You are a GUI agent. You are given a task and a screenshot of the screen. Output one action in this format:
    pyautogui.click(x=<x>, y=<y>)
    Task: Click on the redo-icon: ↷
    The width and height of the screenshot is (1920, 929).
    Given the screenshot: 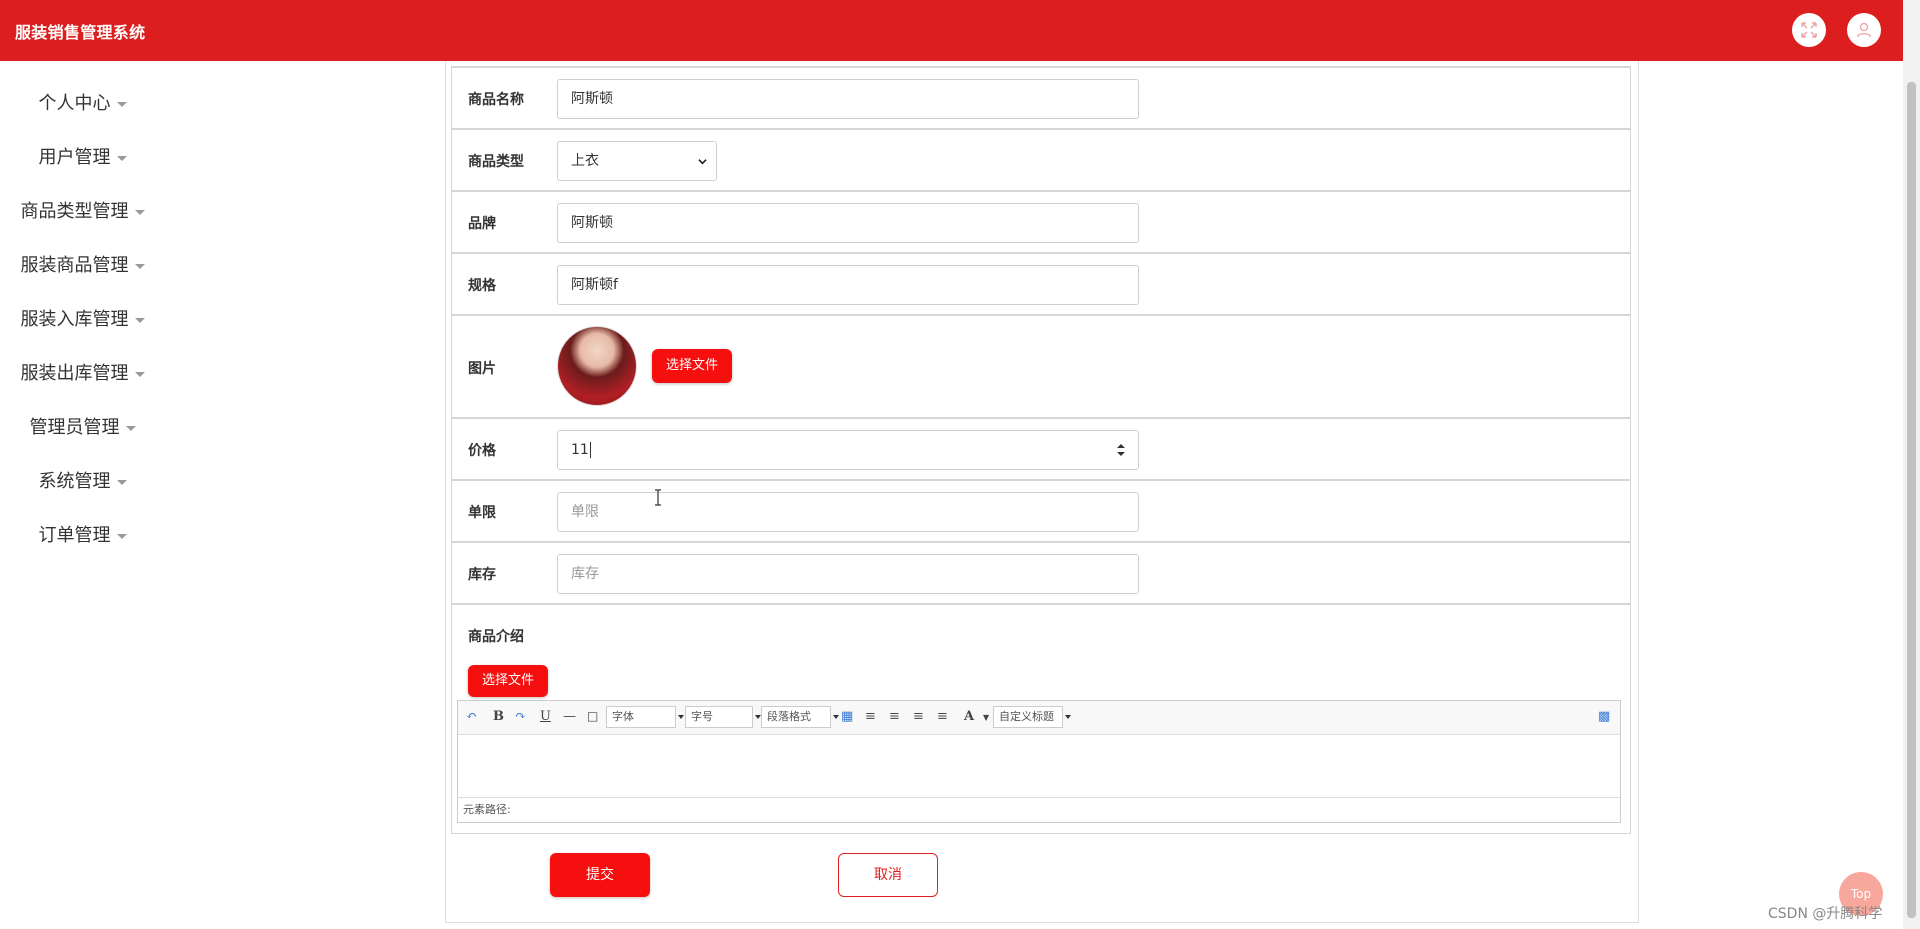 What is the action you would take?
    pyautogui.click(x=520, y=716)
    